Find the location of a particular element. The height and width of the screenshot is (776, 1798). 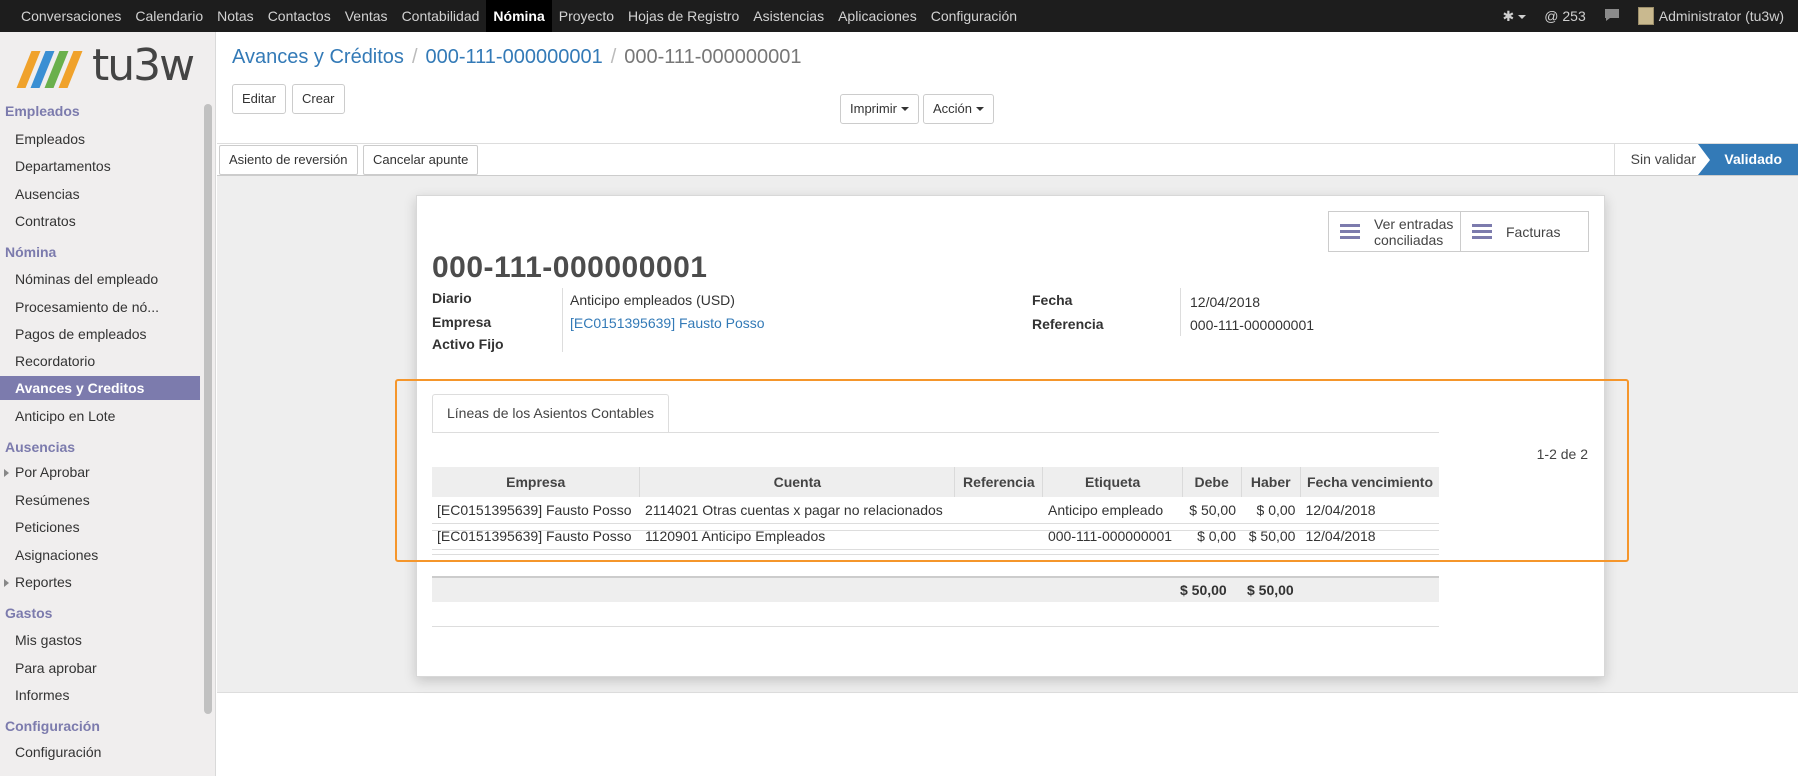

chat-icon is located at coordinates (1612, 16).